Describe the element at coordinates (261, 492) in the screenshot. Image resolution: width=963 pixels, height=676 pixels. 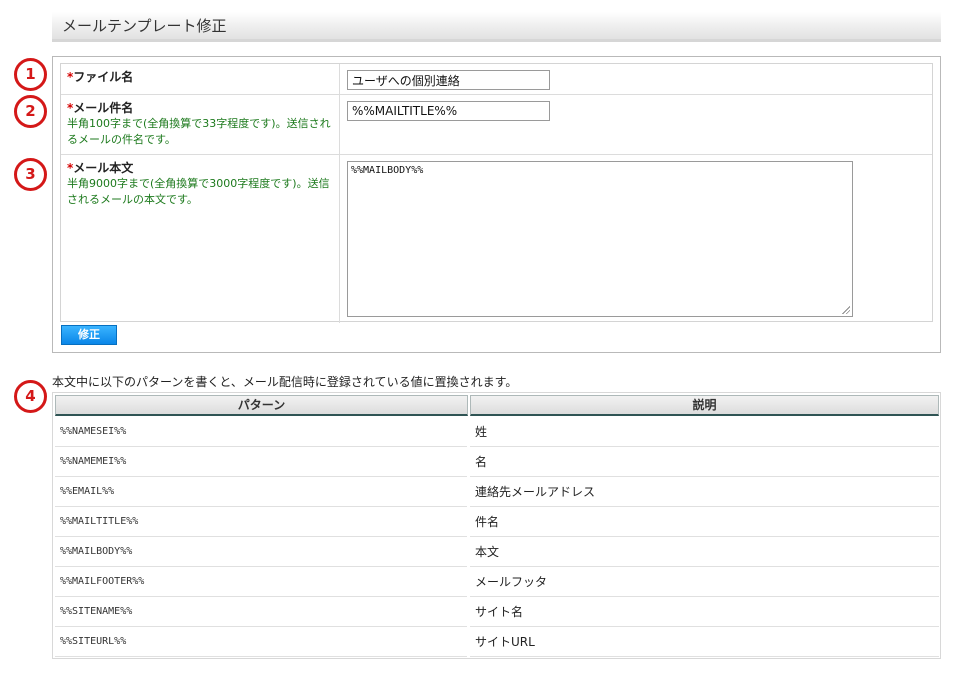
I see `pattern-cell: %%EMAIL%%` at that location.